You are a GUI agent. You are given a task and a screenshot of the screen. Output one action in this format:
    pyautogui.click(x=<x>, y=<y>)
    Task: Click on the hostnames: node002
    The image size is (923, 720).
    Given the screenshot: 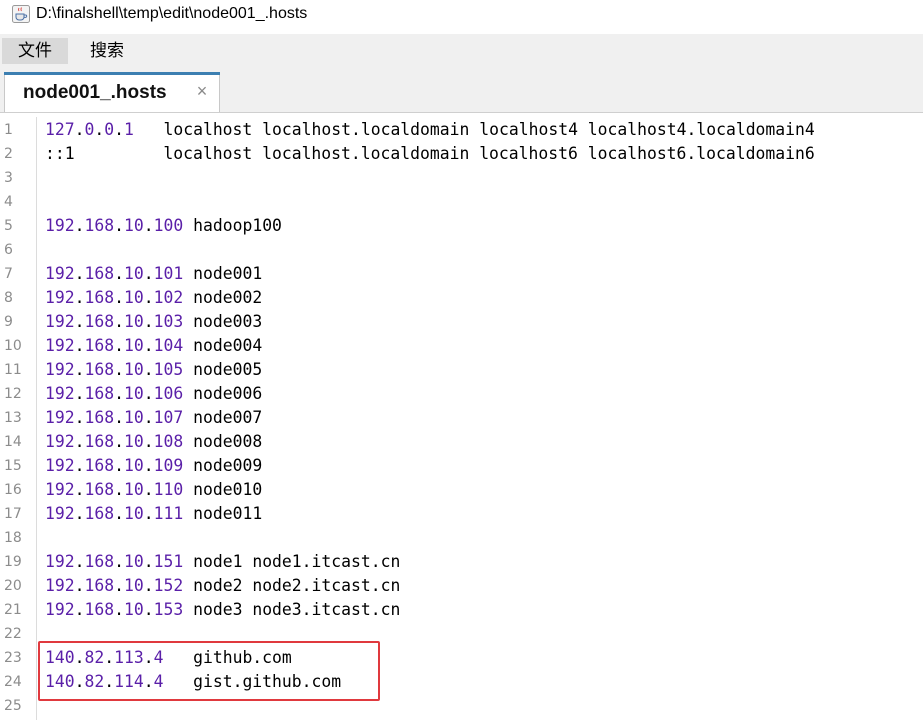 What is the action you would take?
    pyautogui.click(x=223, y=297)
    